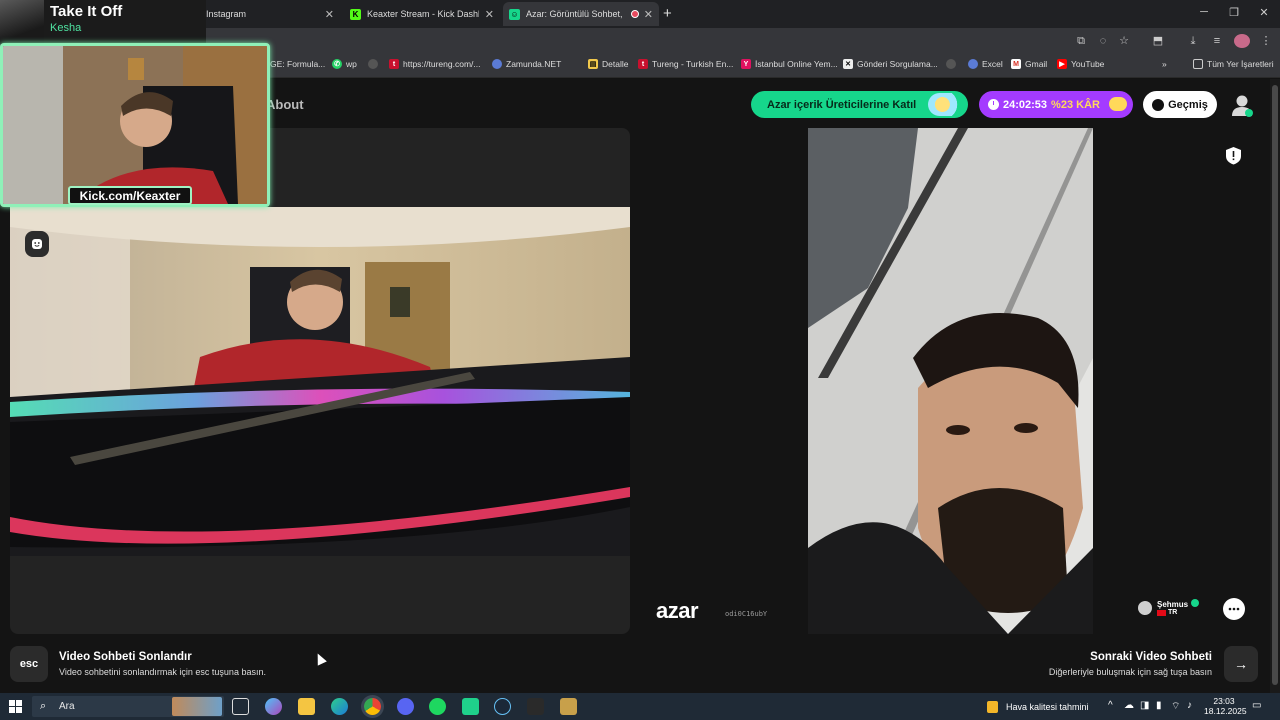 This screenshot has height=720, width=1280. I want to click on chat-button, so click(1234, 609).